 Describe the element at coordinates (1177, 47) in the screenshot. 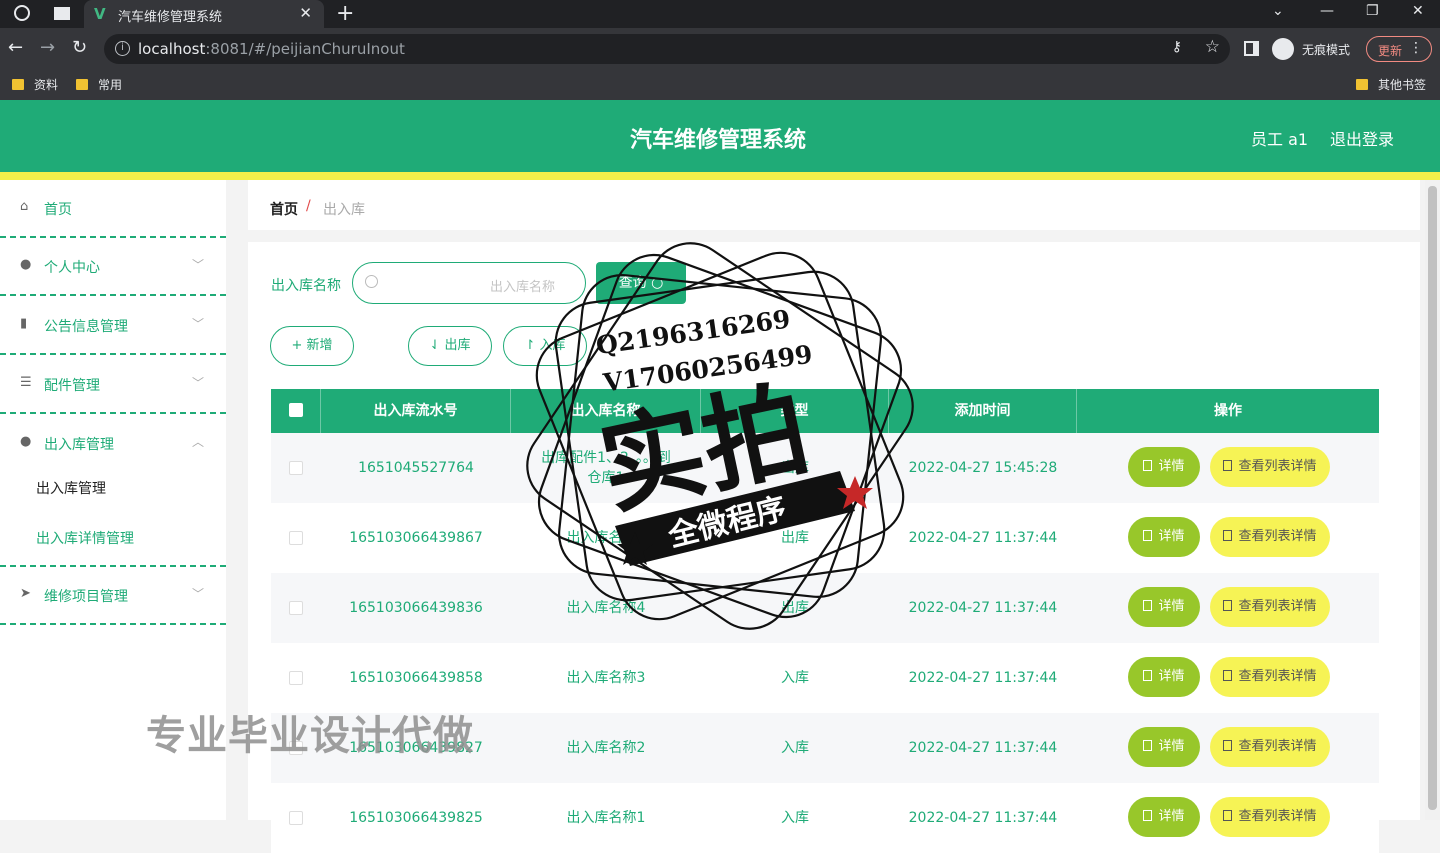

I see `key-icon: ⚷` at that location.